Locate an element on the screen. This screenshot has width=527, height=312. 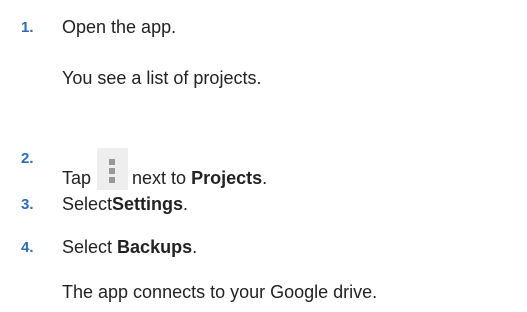
overflow-menu-icon is located at coordinates (113, 169).